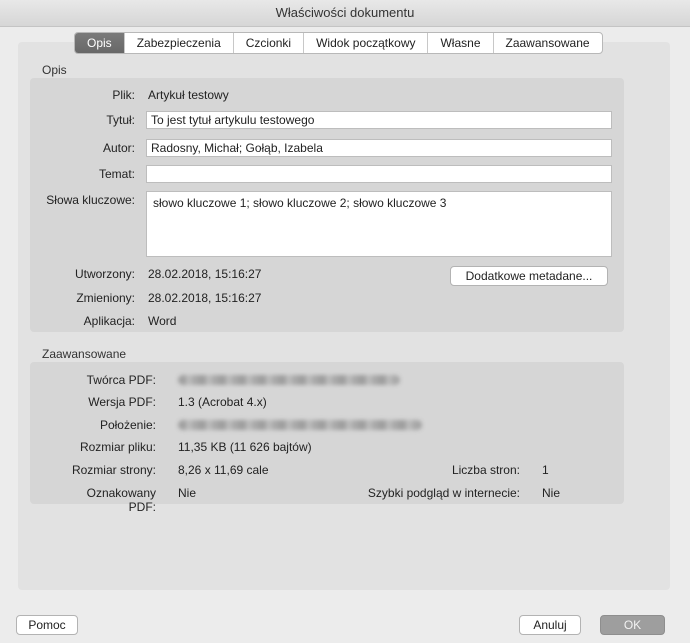 This screenshot has height=643, width=690. Describe the element at coordinates (127, 425) in the screenshot. I see `location-label: Położenie:` at that location.